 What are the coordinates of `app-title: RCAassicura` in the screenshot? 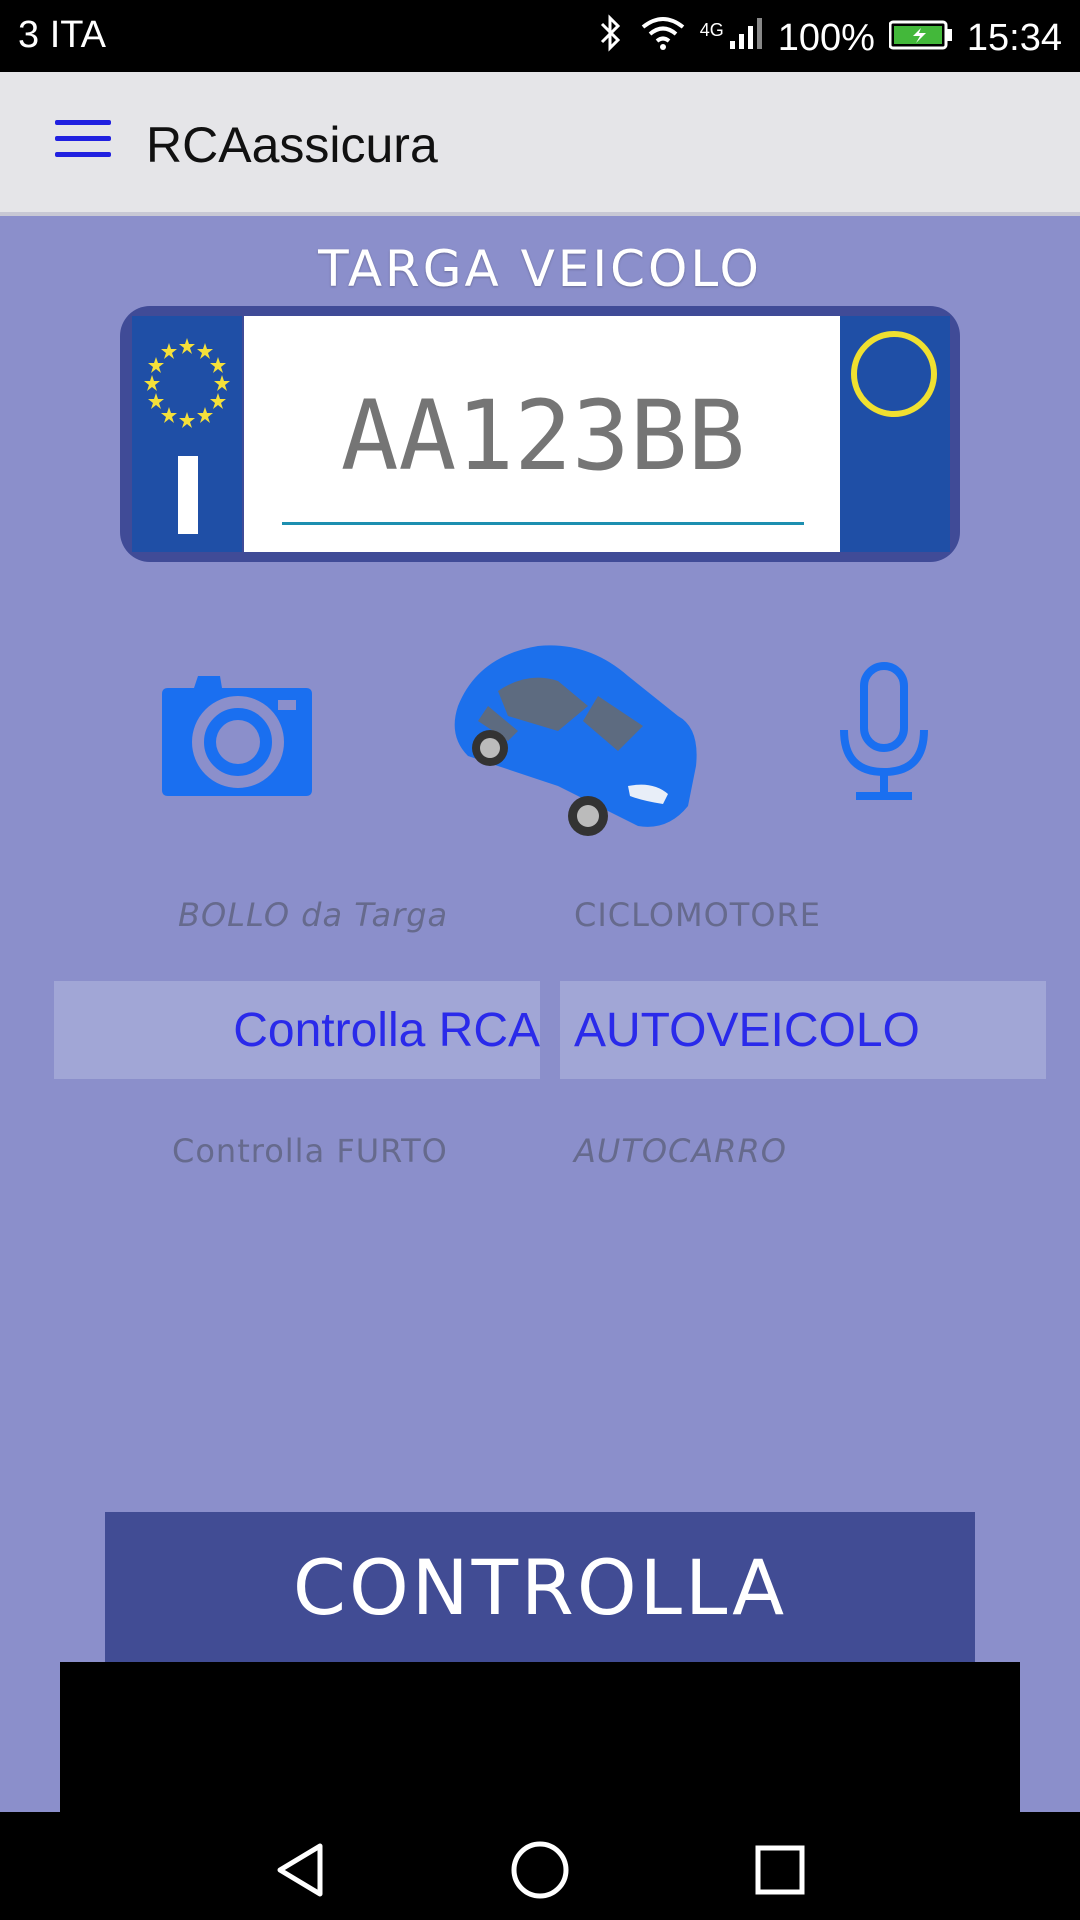 It's located at (292, 145).